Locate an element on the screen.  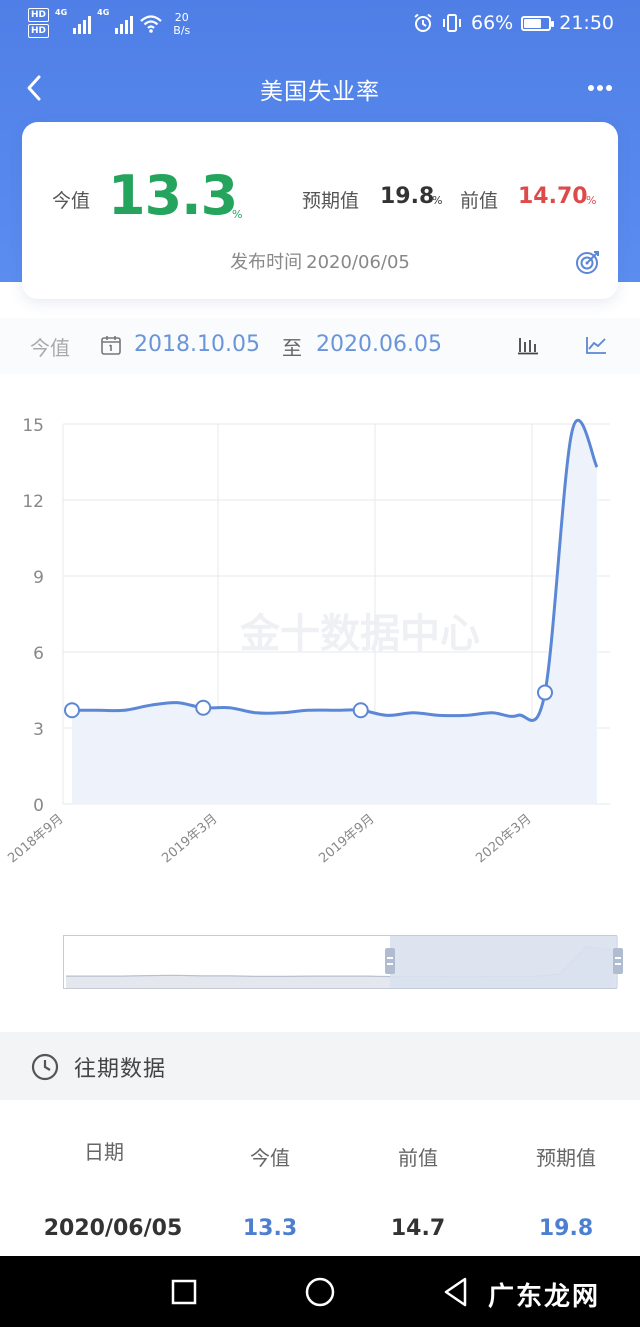
status-left: HD HD 4G 4G 20 B/s is located at coordinates (109, 24).